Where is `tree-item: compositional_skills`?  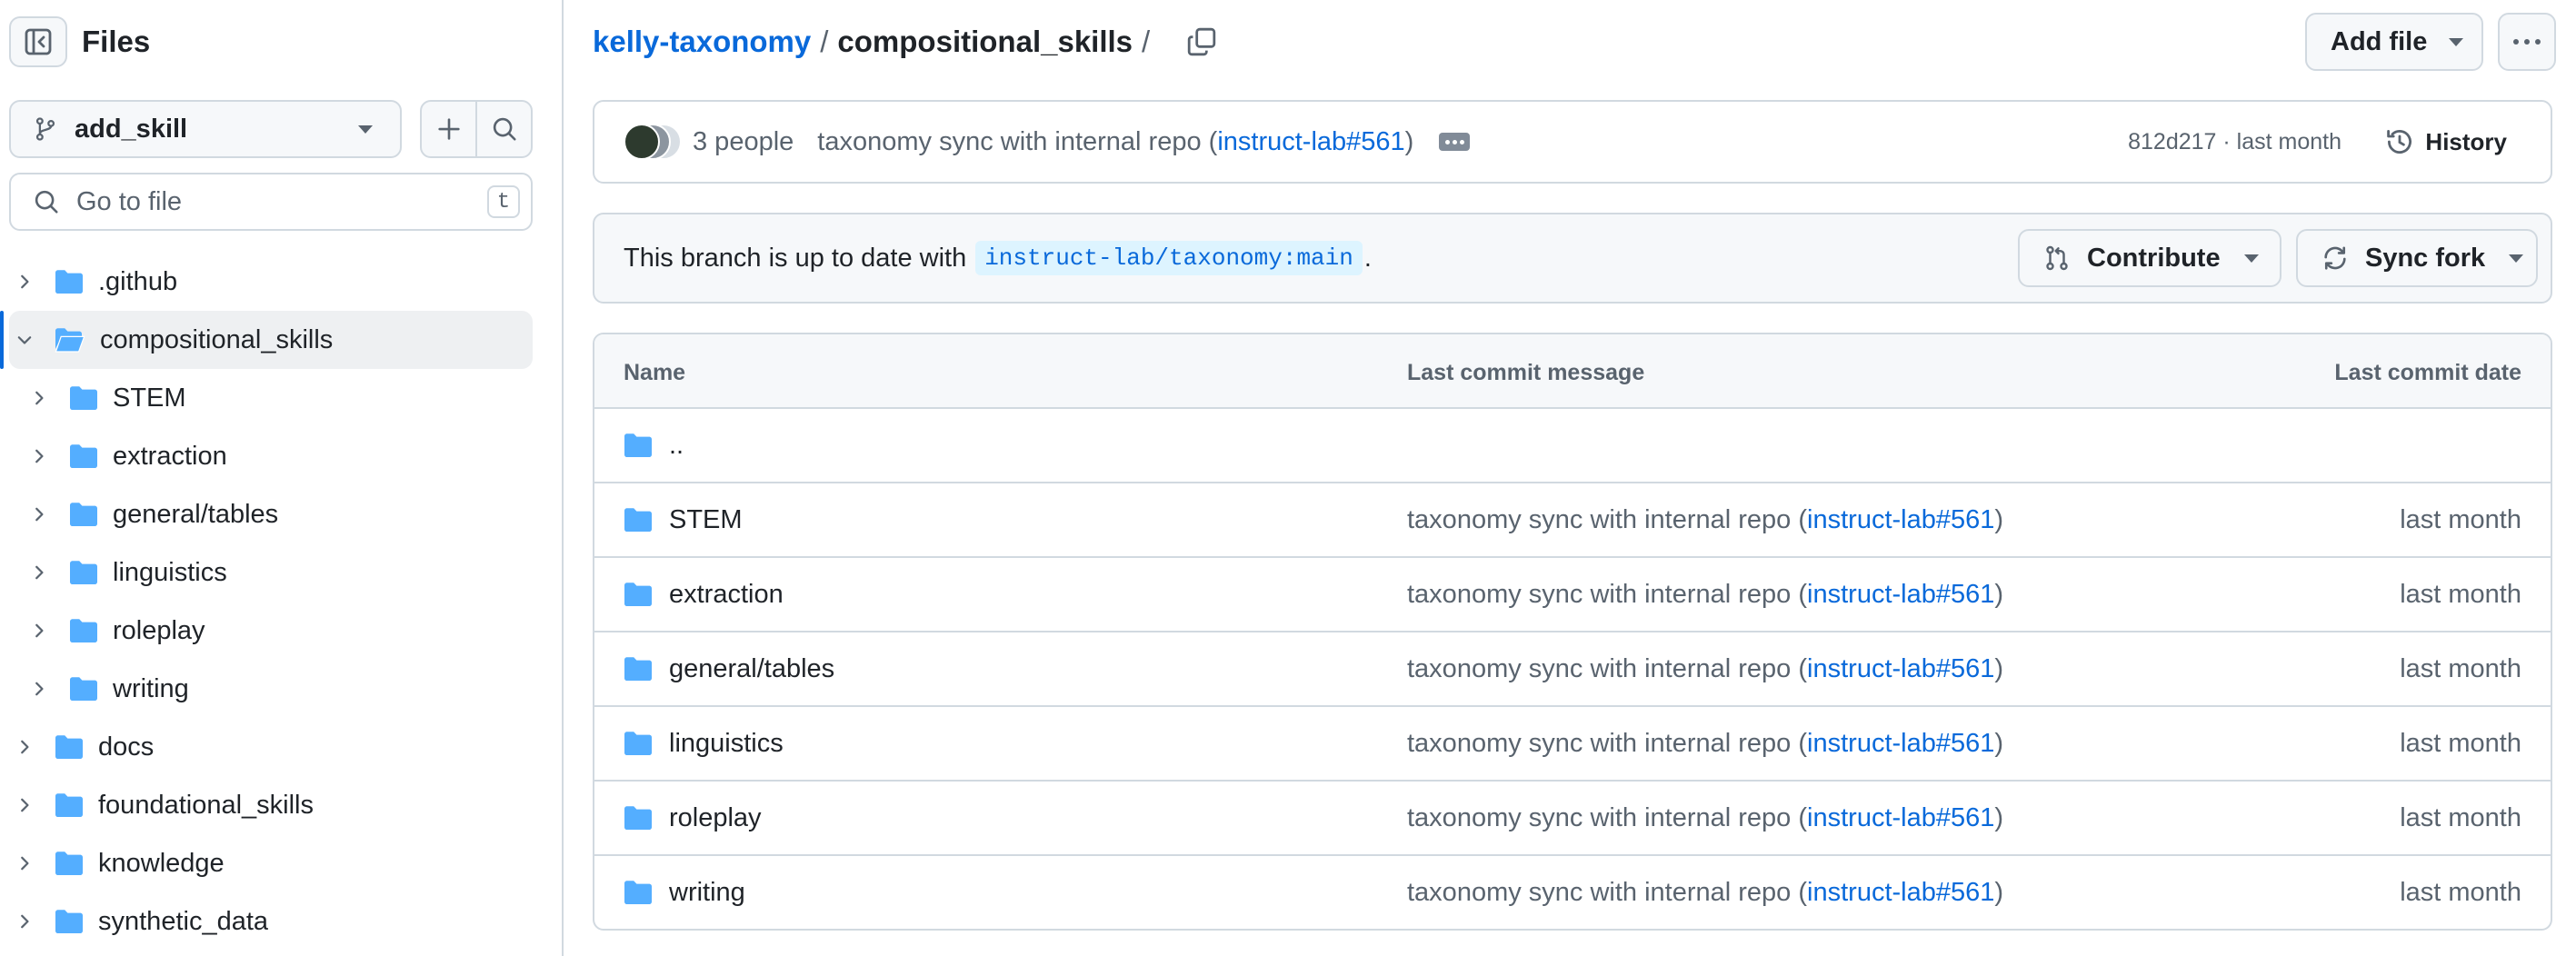 tree-item: compositional_skills is located at coordinates (266, 340).